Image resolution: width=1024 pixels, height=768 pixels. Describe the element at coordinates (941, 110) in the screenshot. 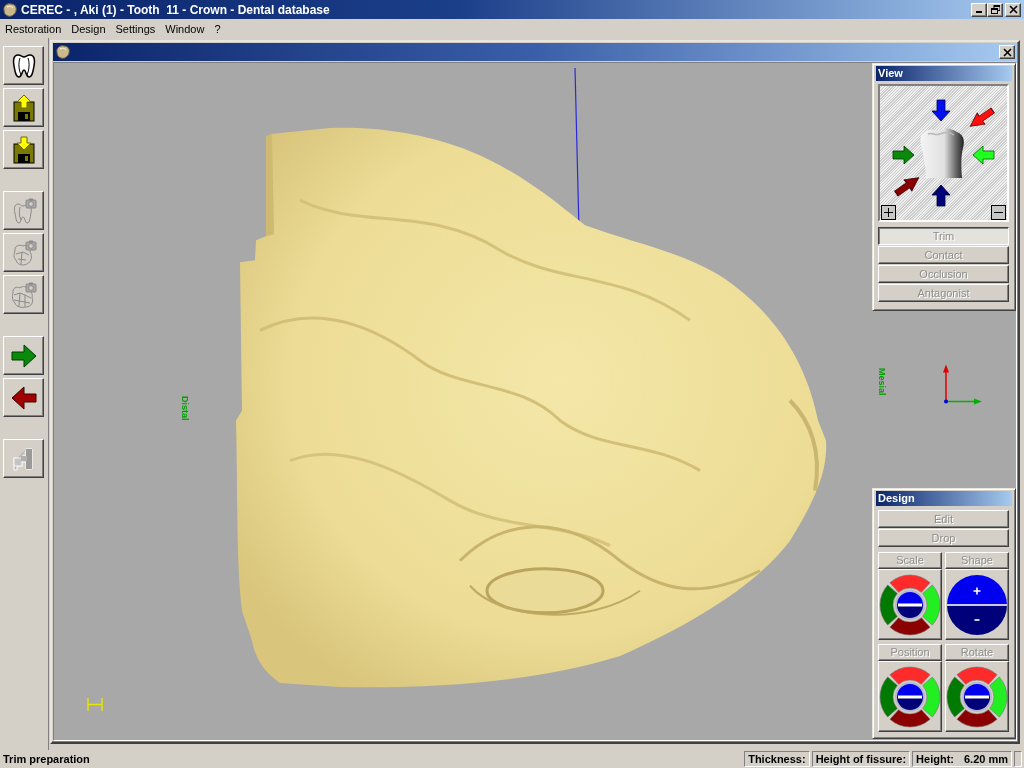

I see `arrow-down-icon` at that location.